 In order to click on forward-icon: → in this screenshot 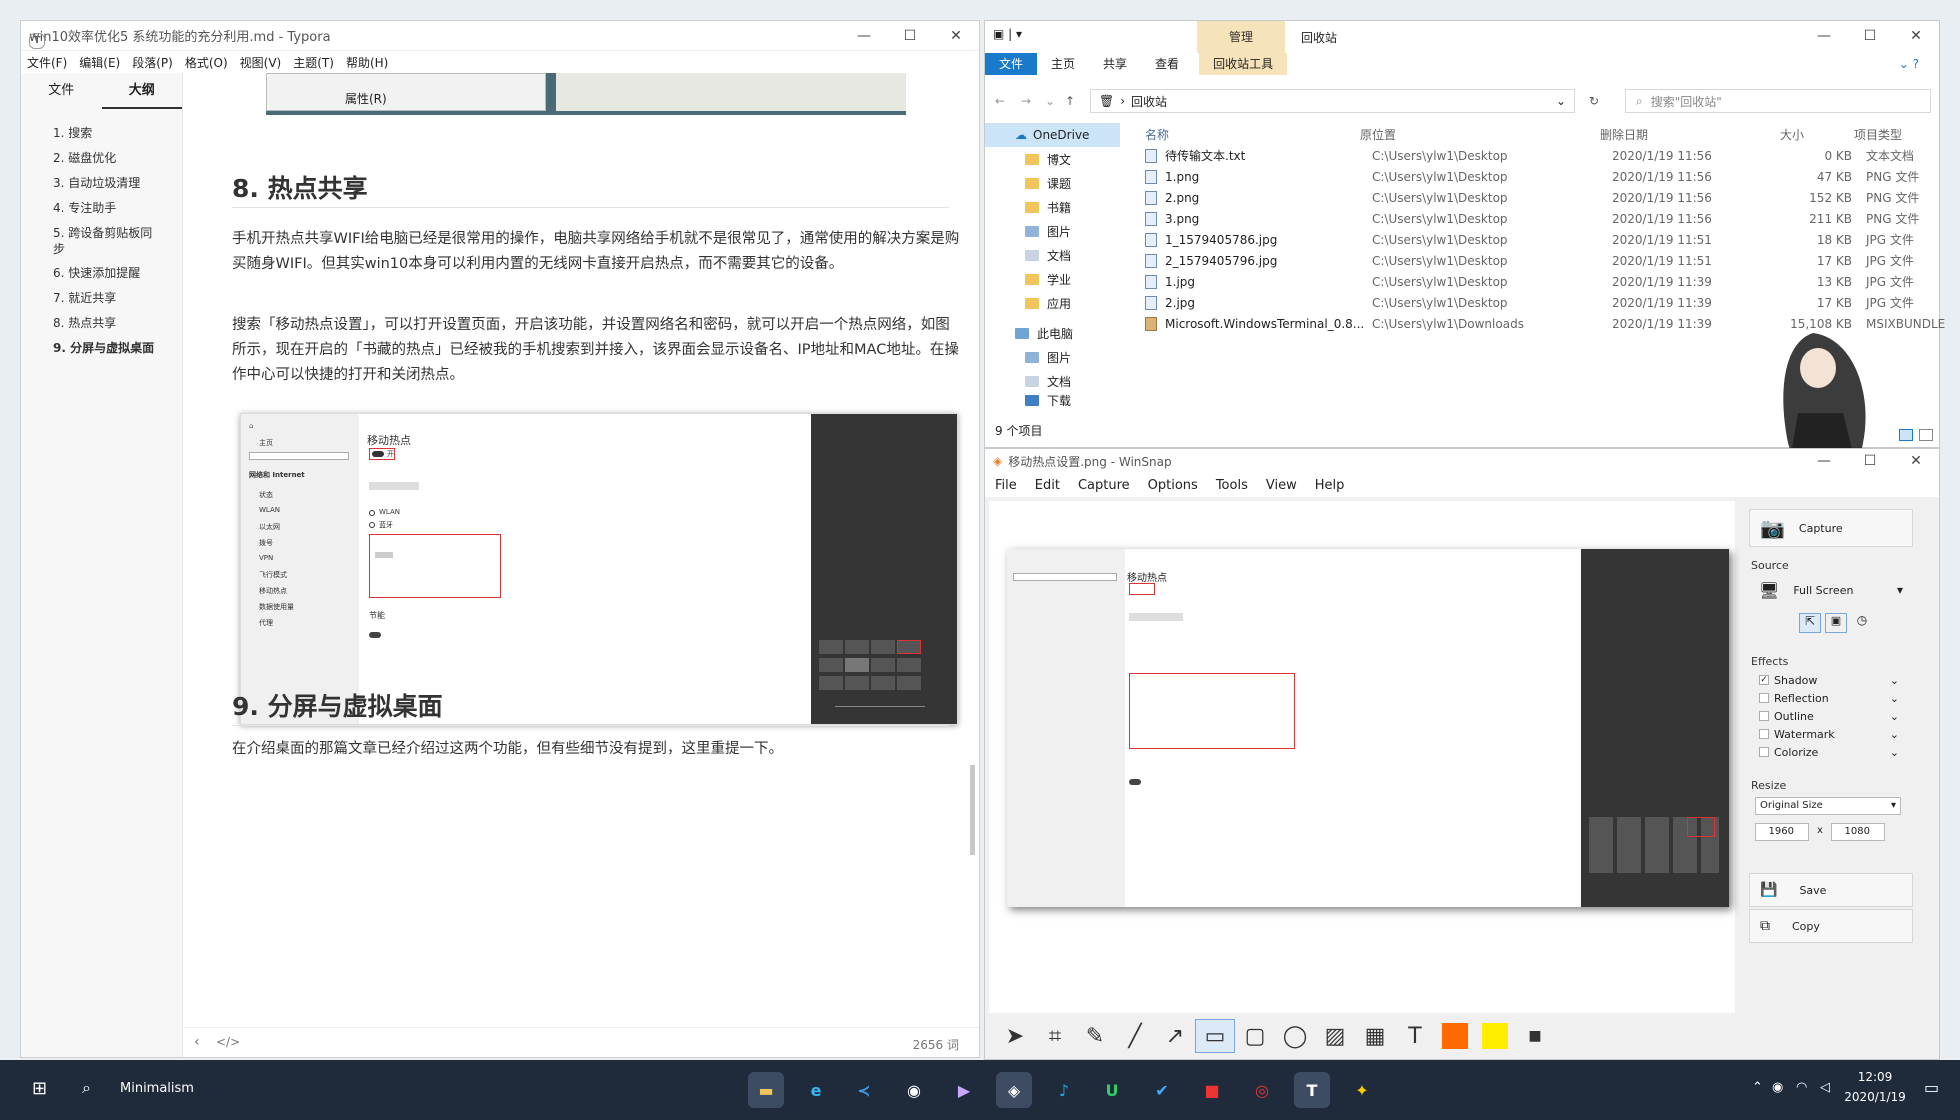, I will do `click(1026, 101)`.